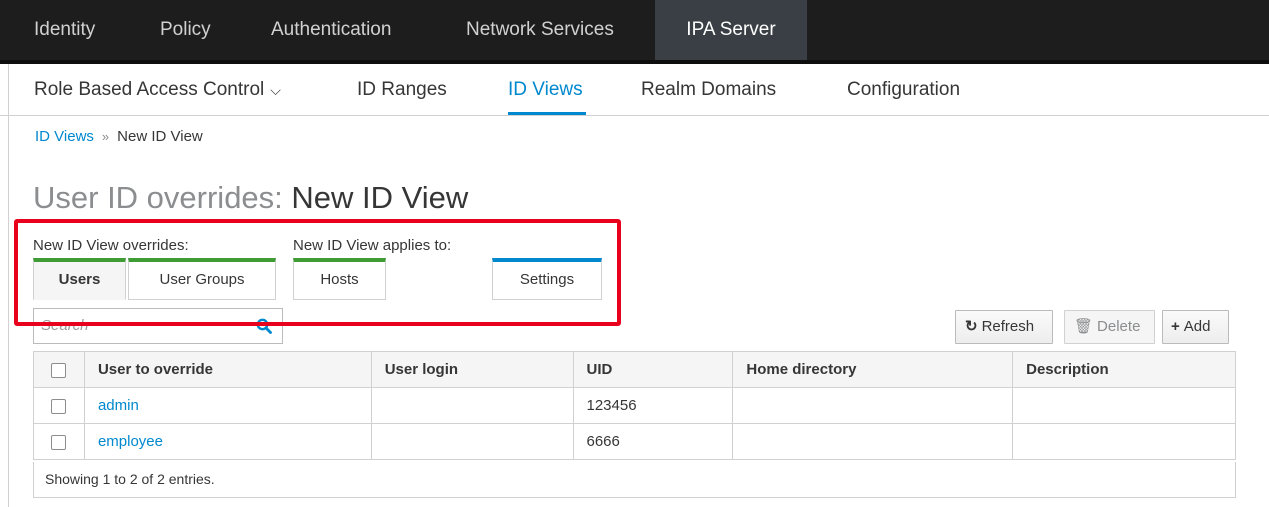 Image resolution: width=1269 pixels, height=507 pixels. What do you see at coordinates (472, 369) in the screenshot?
I see `header-user-login: User login` at bounding box center [472, 369].